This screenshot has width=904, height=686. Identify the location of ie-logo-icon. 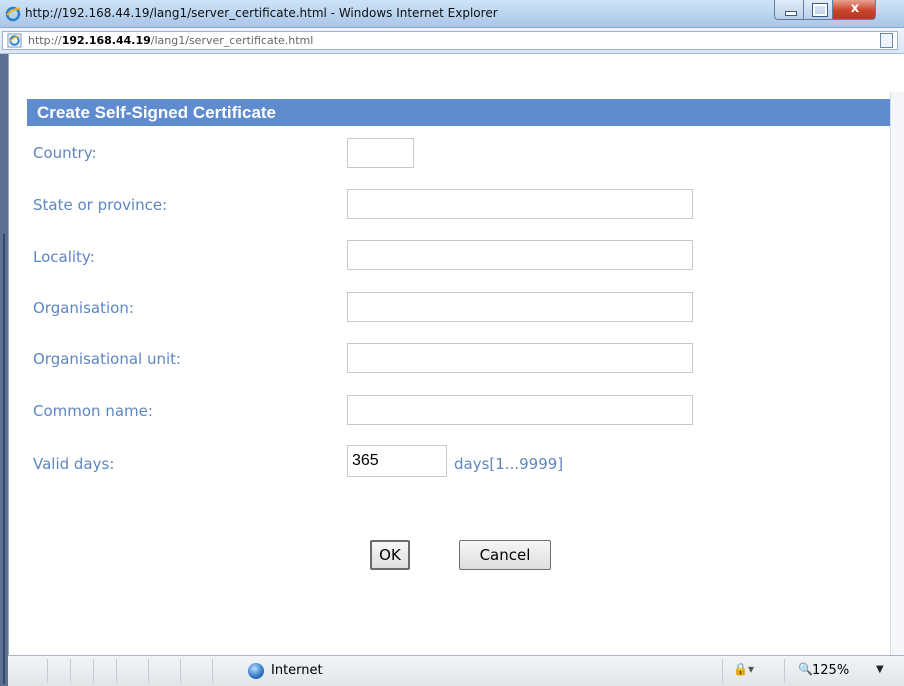
(13, 14).